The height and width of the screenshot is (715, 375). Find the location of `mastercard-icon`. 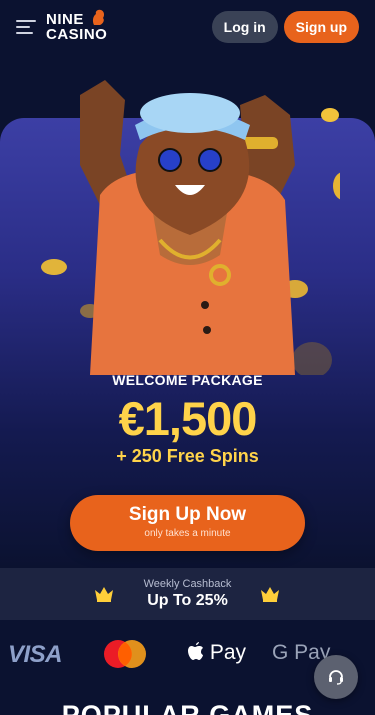

mastercard-icon is located at coordinates (125, 654).